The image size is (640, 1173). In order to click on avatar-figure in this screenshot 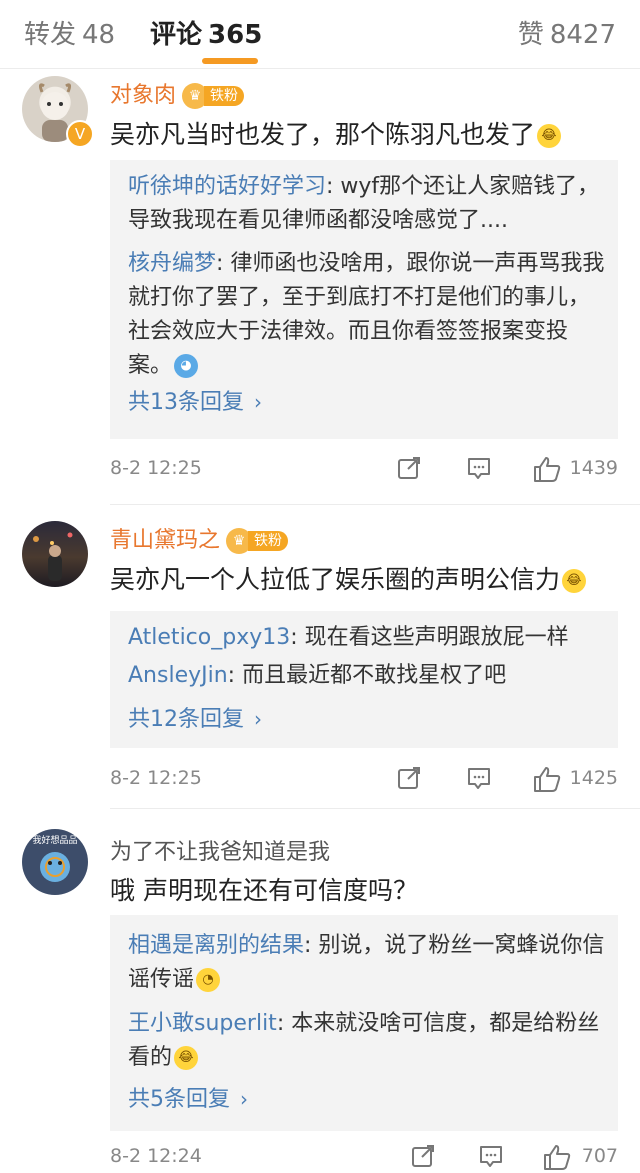, I will do `click(53, 556)`.